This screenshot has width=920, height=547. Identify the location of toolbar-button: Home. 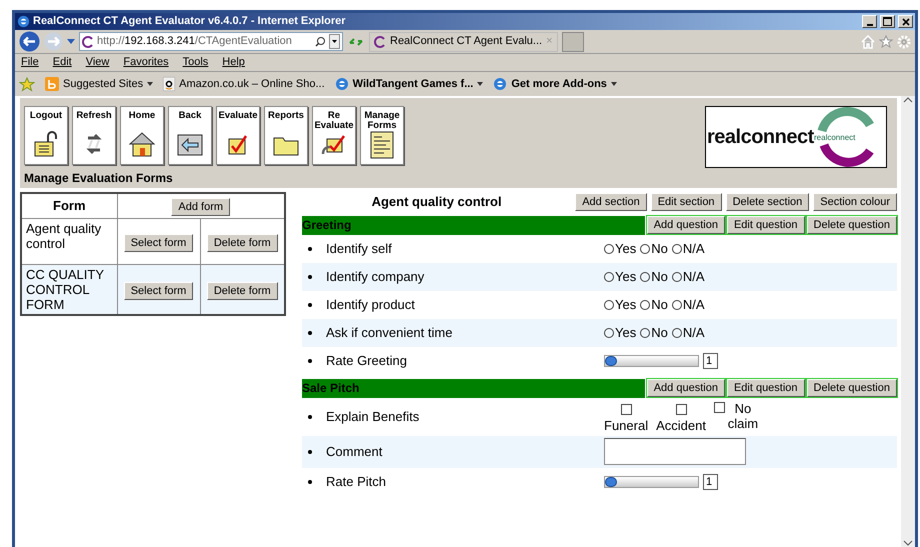
(142, 135).